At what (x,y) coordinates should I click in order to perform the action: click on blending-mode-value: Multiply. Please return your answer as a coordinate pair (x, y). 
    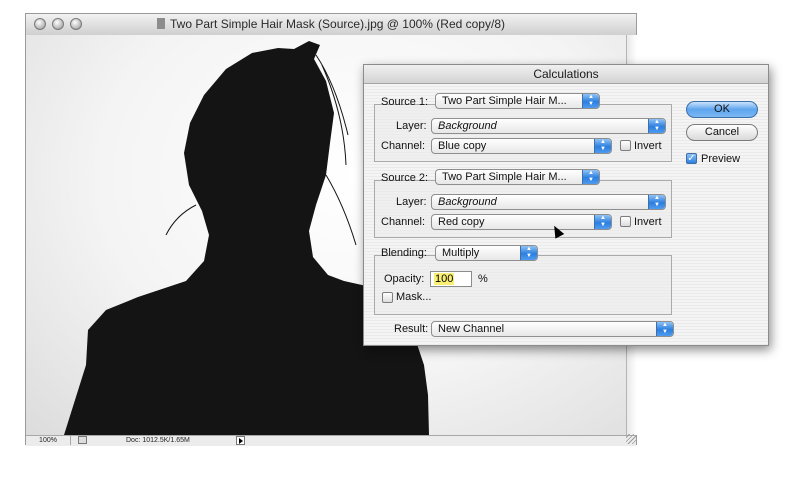
    Looking at the image, I should click on (461, 253).